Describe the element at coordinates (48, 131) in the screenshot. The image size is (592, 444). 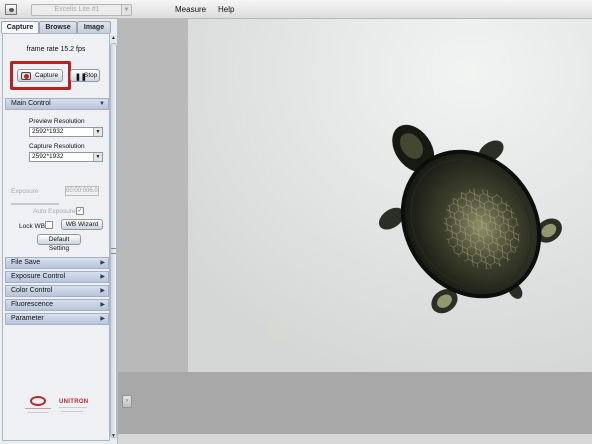
I see `preview-resolution-value: 2592*1932` at that location.